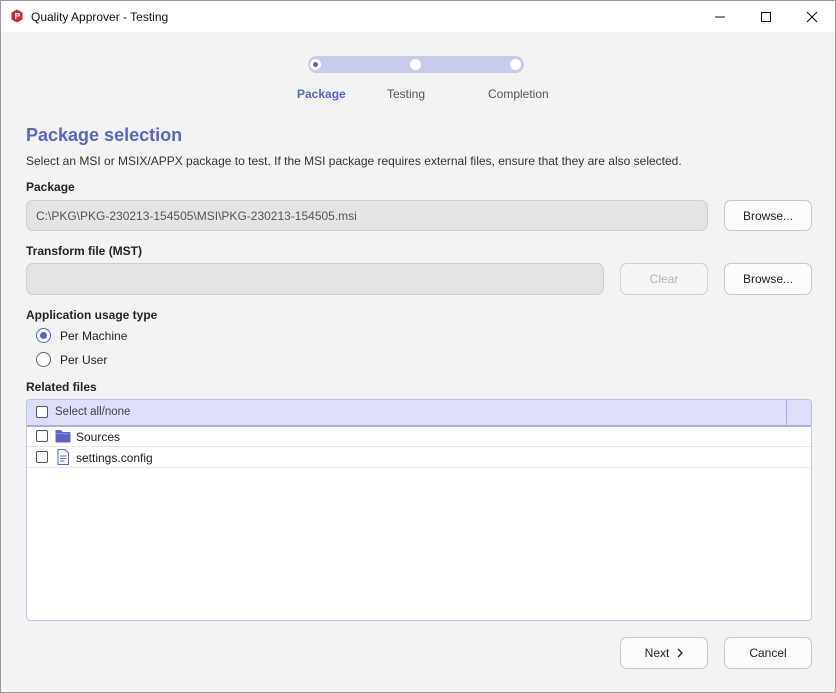 The image size is (836, 693). What do you see at coordinates (664, 279) in the screenshot?
I see `transform-clear-button: Clear` at bounding box center [664, 279].